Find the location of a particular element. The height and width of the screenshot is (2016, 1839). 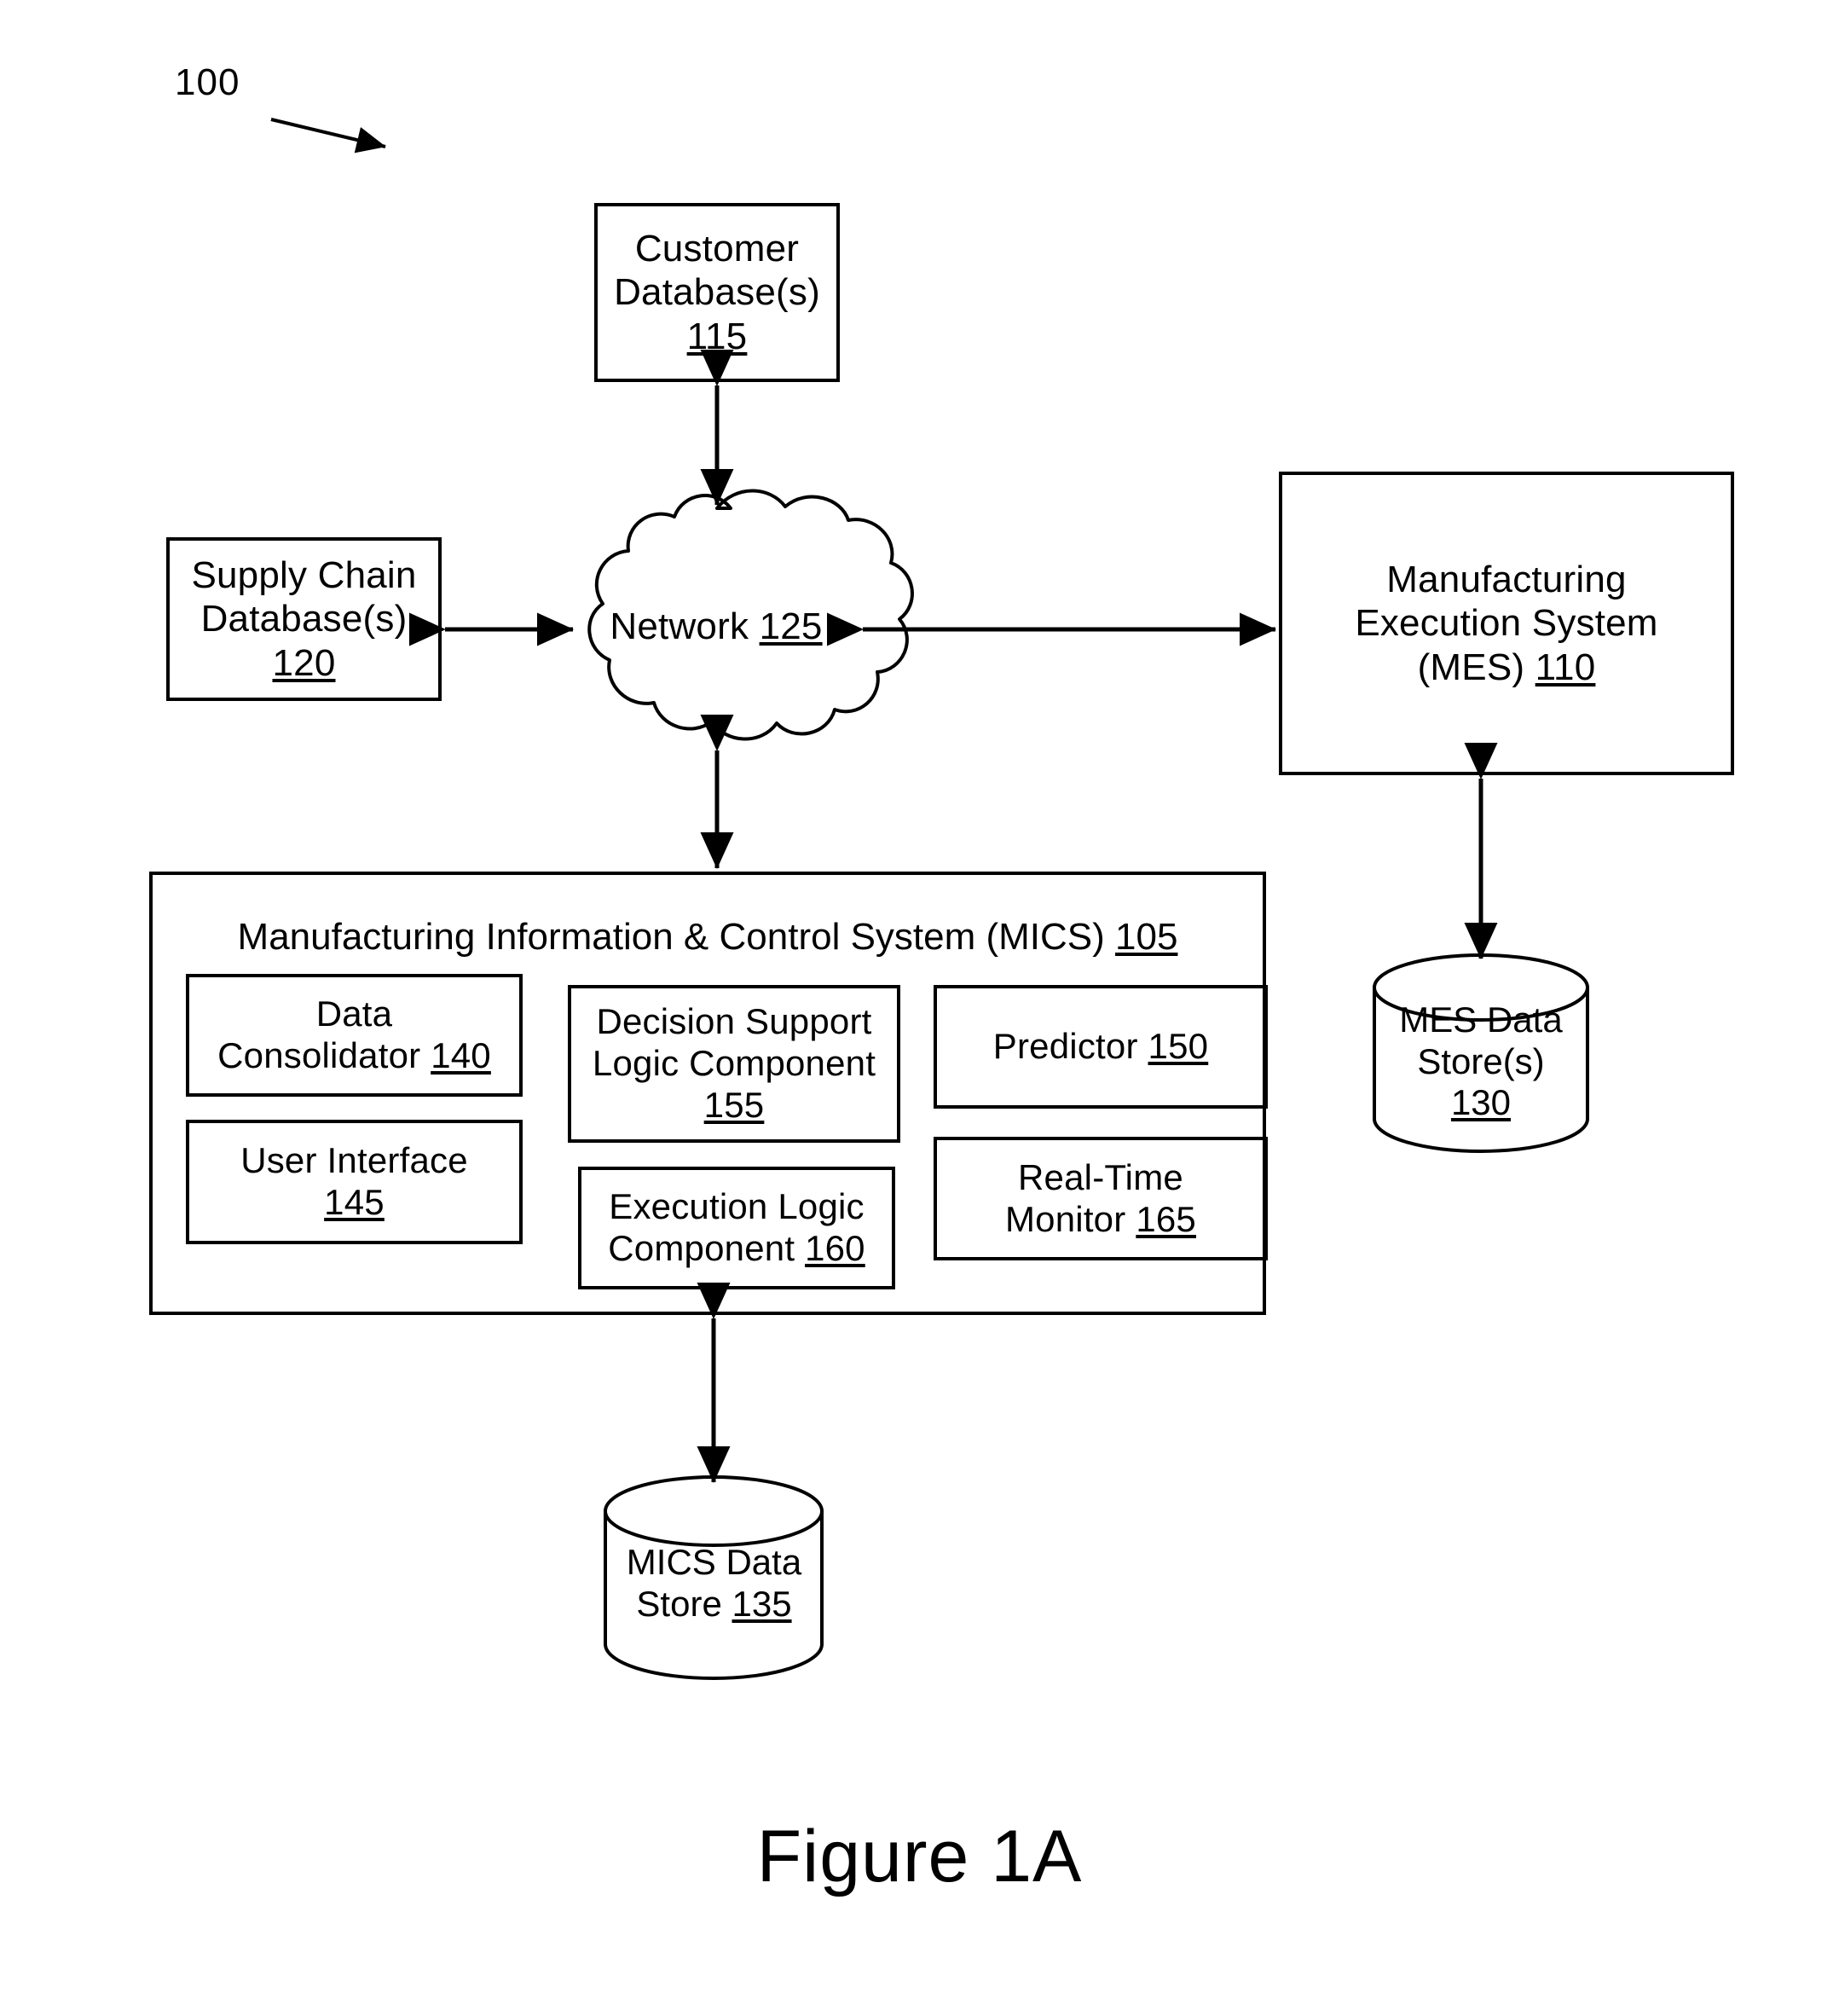

decision-support-logic-box: Decision Support Logic Component 155 is located at coordinates (734, 1064).